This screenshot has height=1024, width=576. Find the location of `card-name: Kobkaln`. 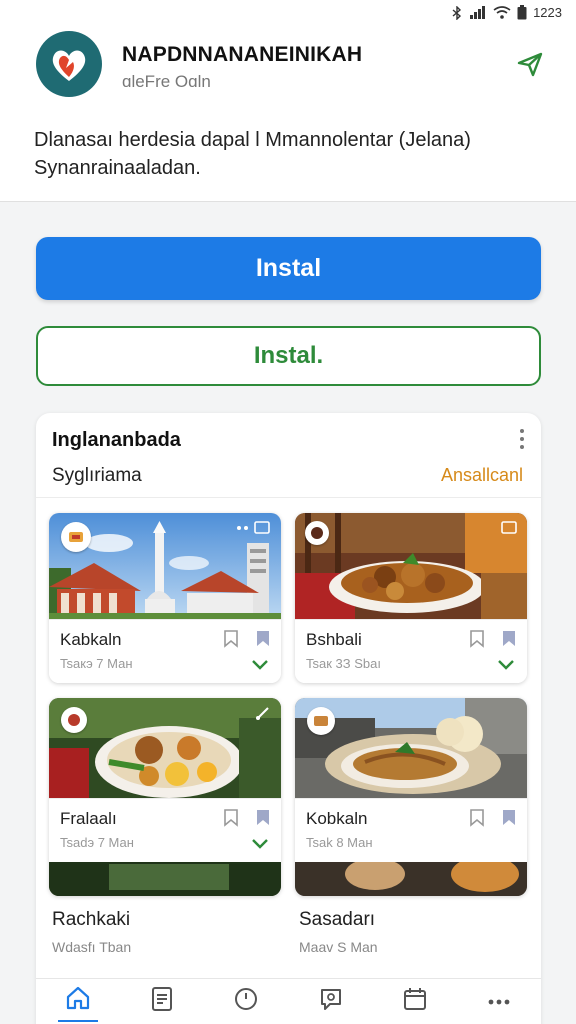

card-name: Kobkaln is located at coordinates (337, 818).